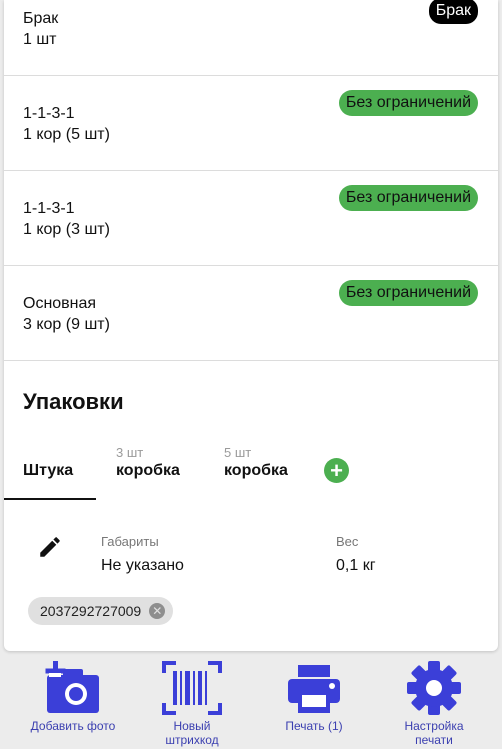 This screenshot has width=502, height=749. I want to click on edit-icon, so click(50, 547).